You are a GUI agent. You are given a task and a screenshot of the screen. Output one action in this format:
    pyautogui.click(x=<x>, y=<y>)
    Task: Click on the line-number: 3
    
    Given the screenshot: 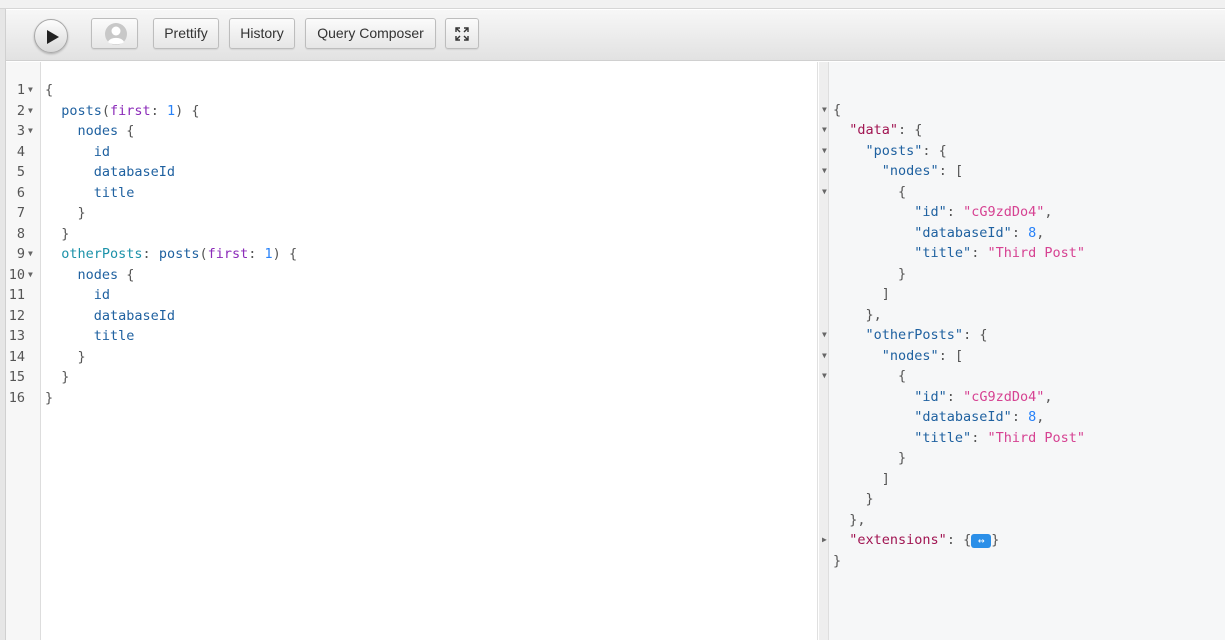 What is the action you would take?
    pyautogui.click(x=20, y=131)
    